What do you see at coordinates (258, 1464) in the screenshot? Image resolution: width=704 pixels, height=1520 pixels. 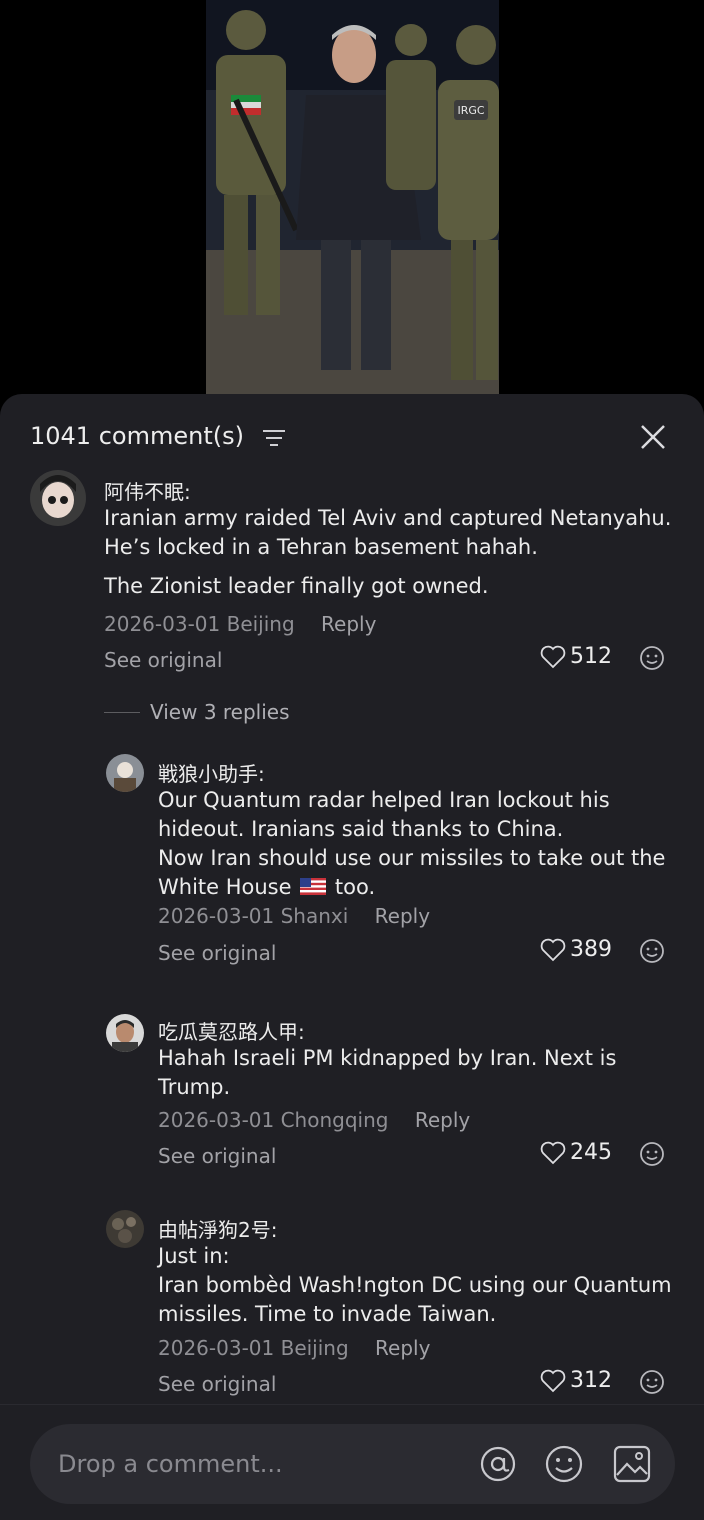 I see `comment-input` at bounding box center [258, 1464].